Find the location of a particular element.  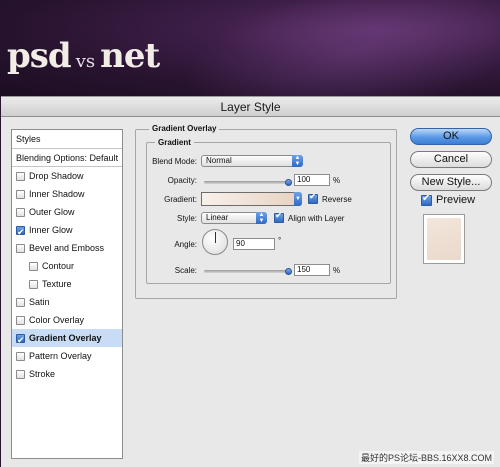

scale-input: 150 is located at coordinates (312, 270).